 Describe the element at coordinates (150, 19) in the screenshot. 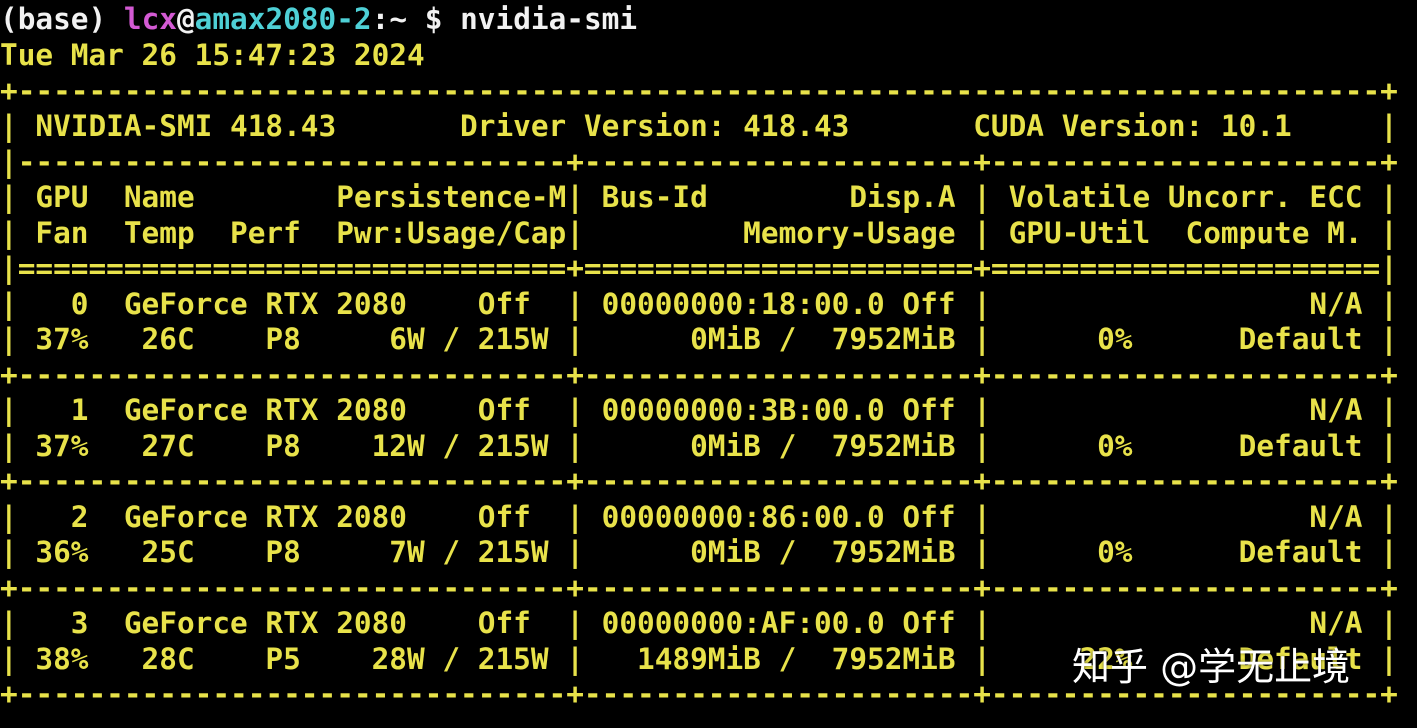

I see `prompt-user: lcx` at that location.